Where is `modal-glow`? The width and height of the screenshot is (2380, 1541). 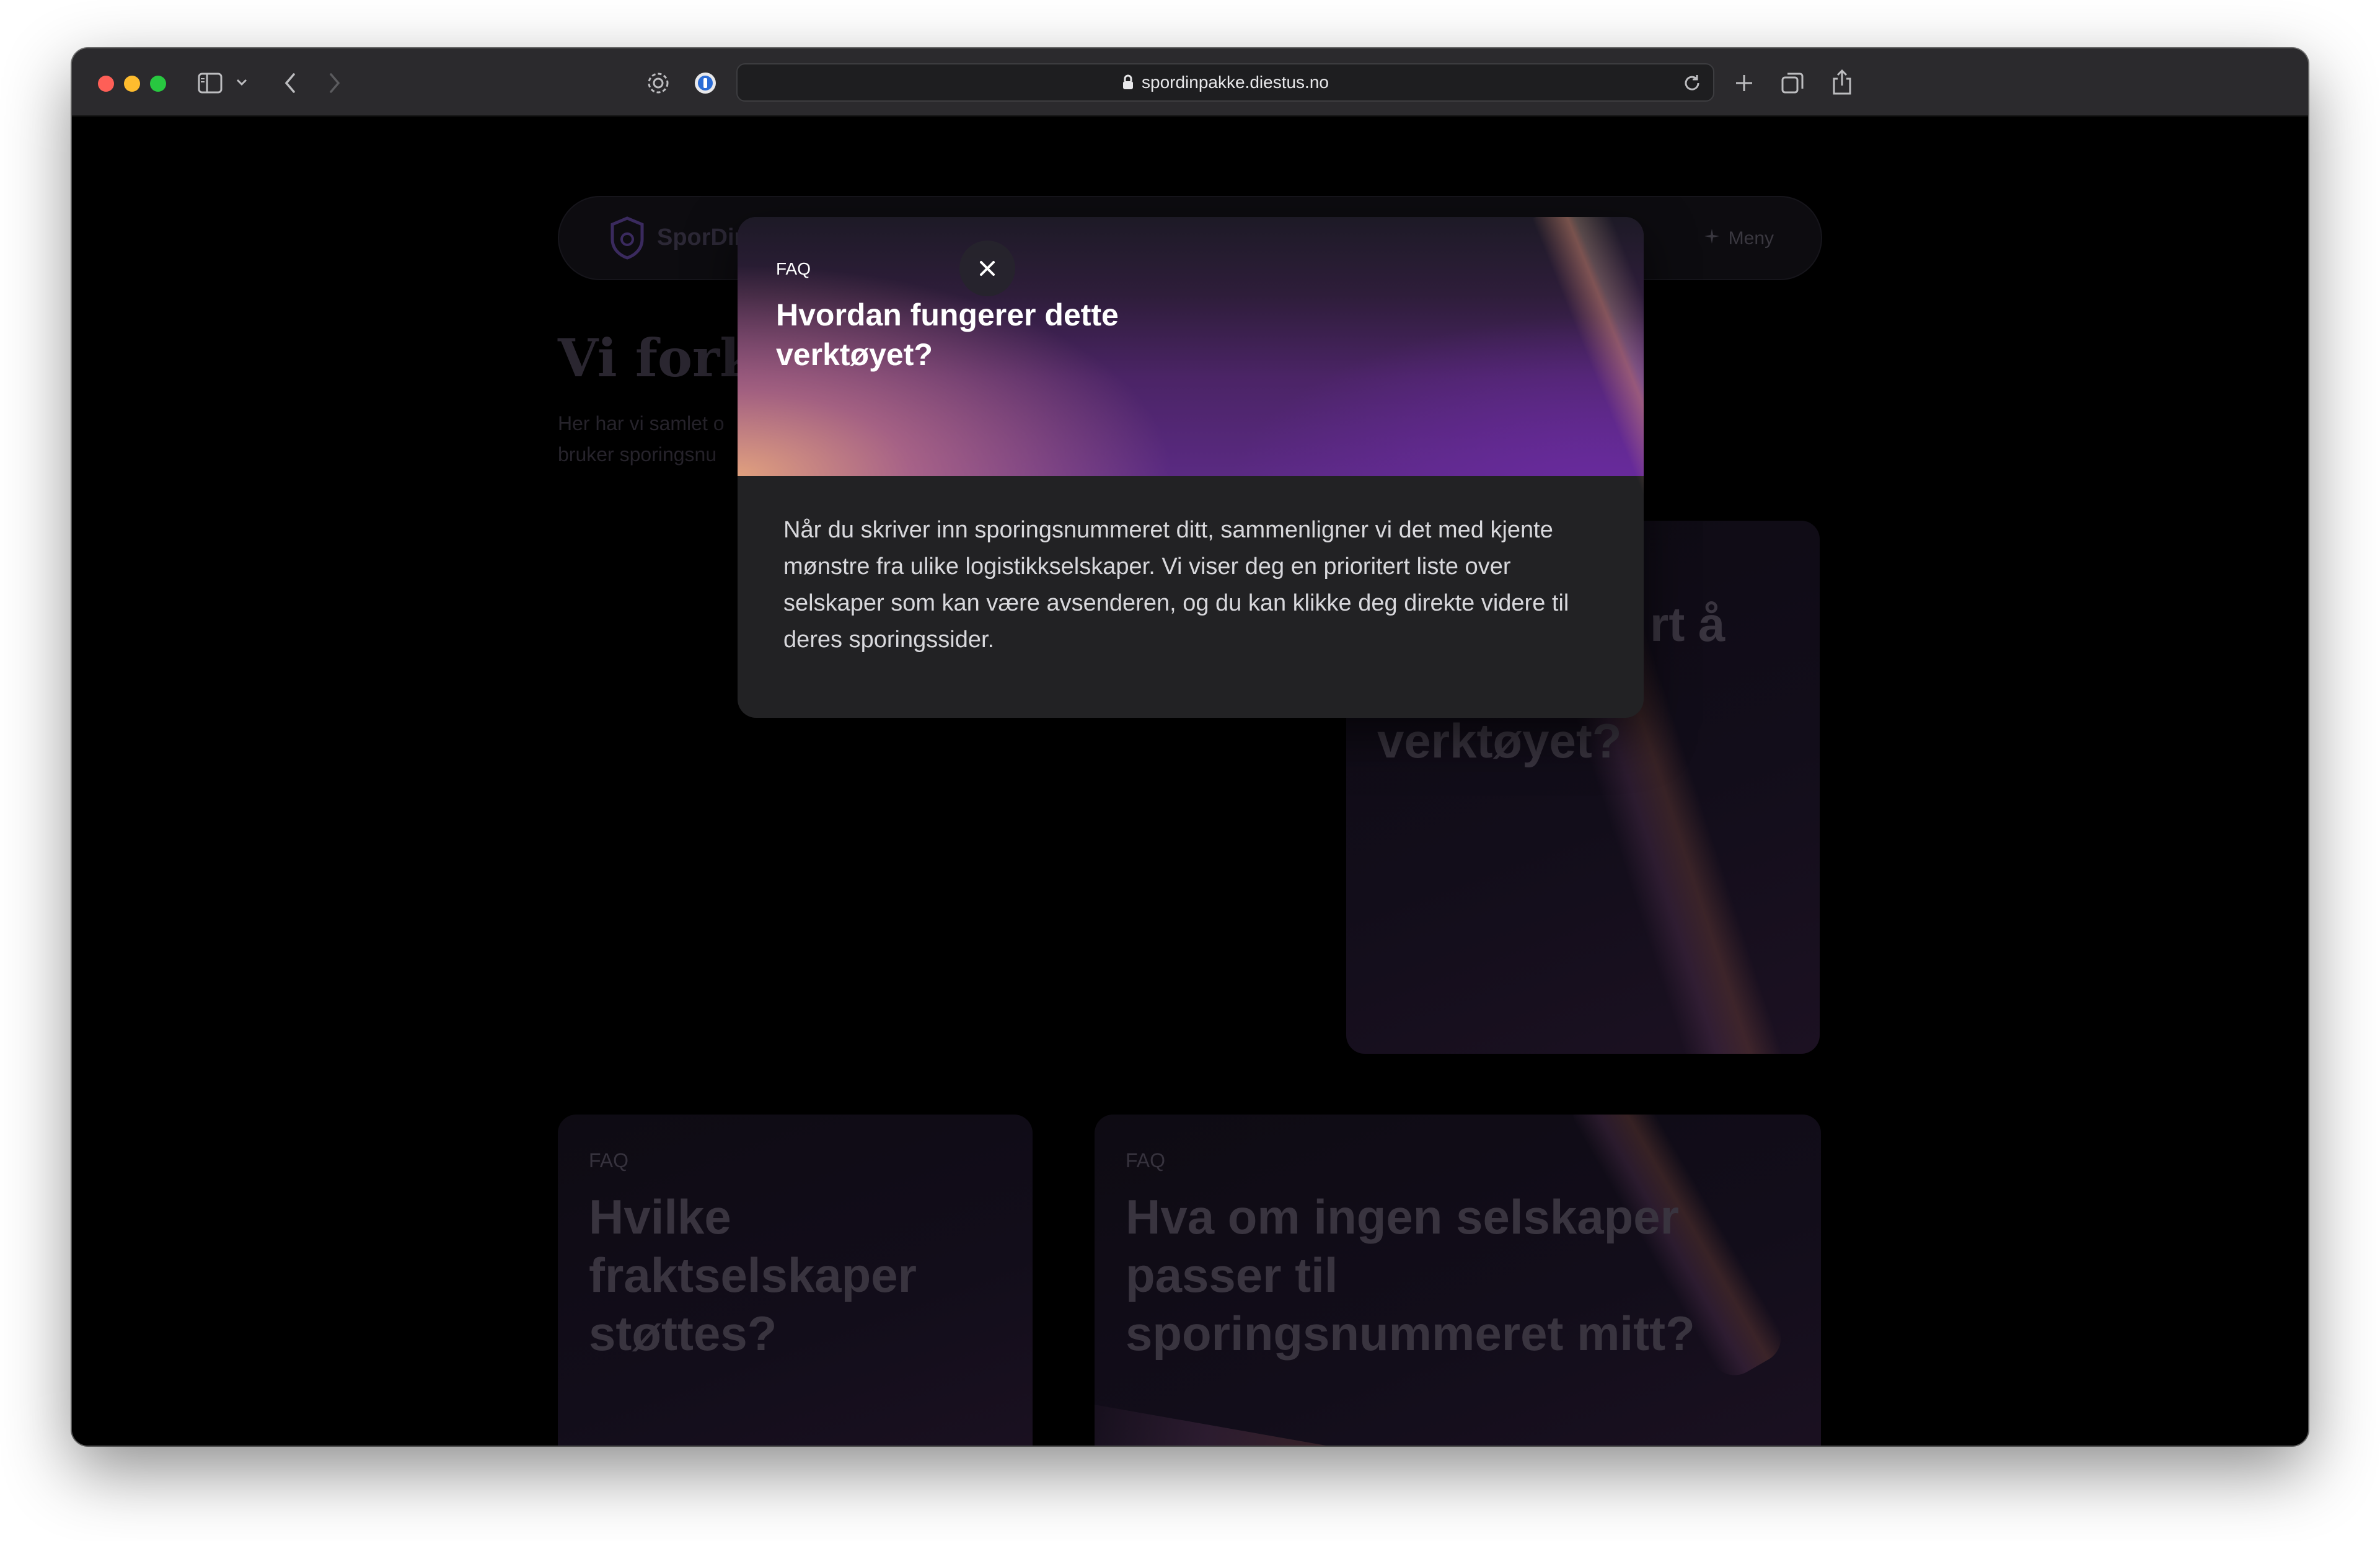
modal-glow is located at coordinates (1588, 379).